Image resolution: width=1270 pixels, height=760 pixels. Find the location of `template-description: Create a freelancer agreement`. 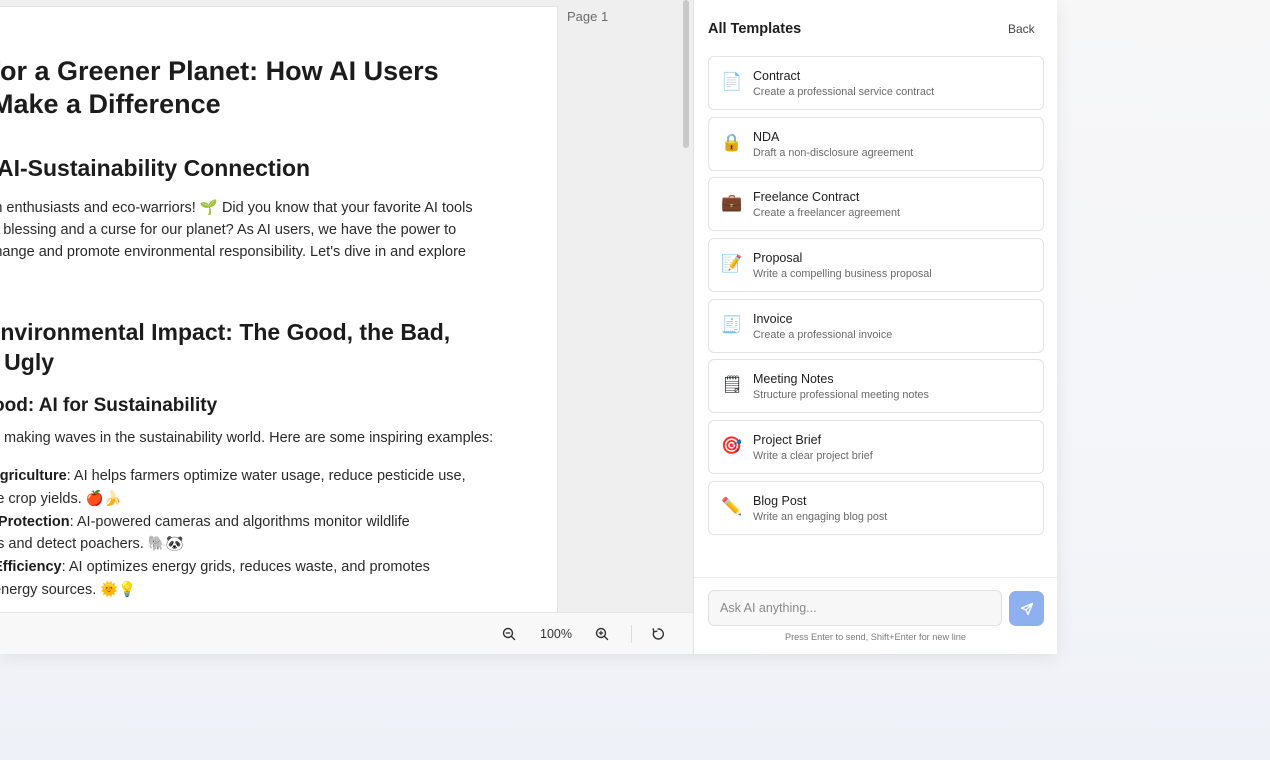

template-description: Create a freelancer agreement is located at coordinates (827, 213).